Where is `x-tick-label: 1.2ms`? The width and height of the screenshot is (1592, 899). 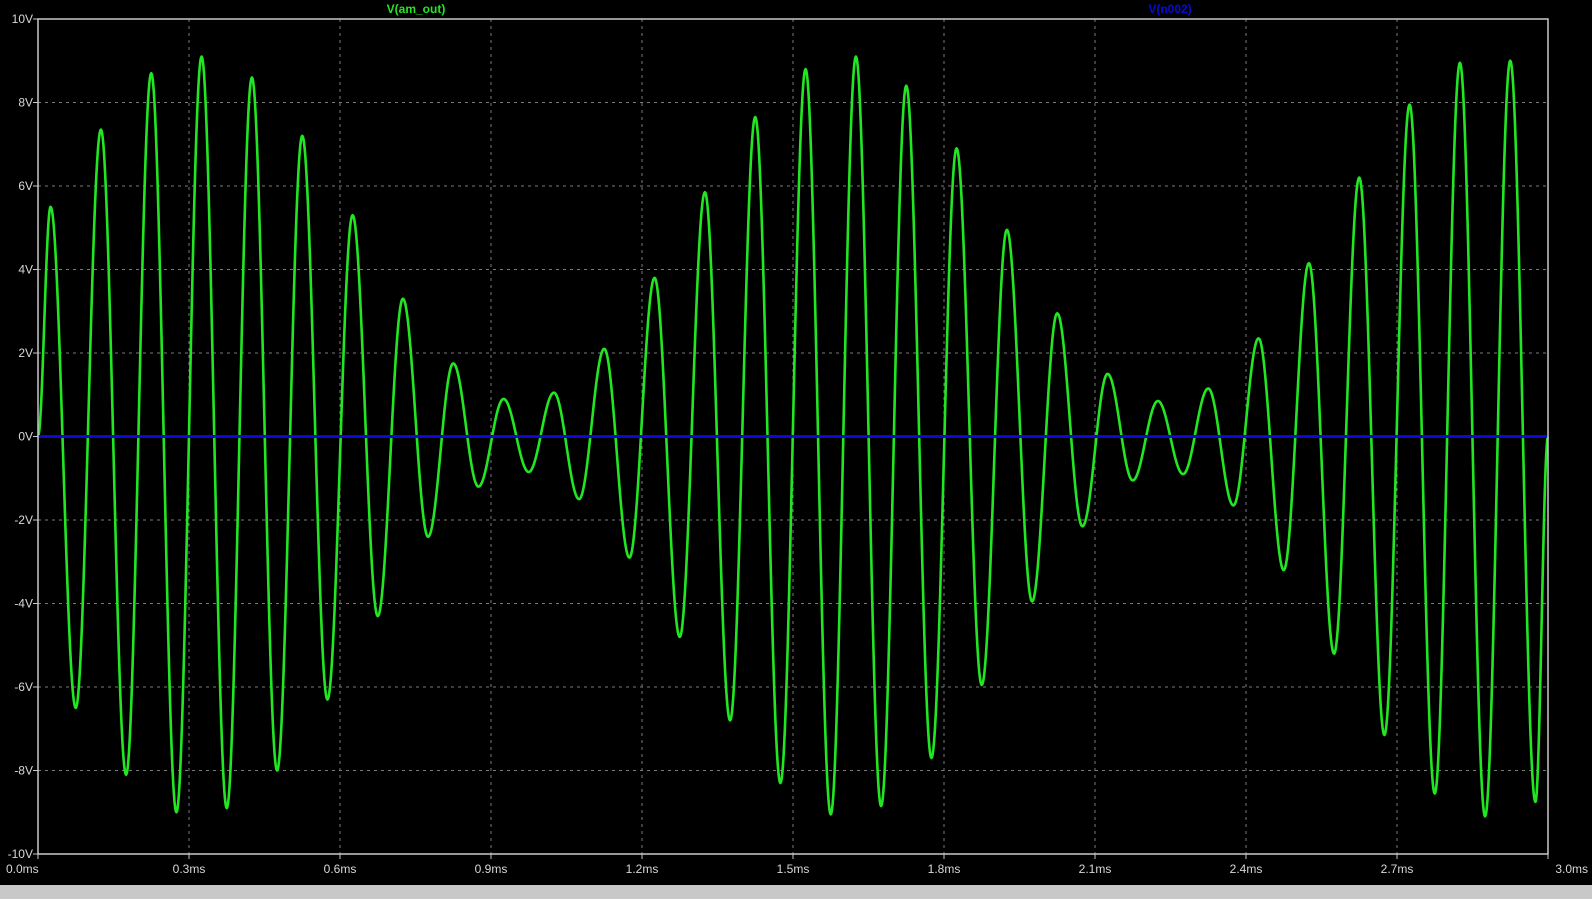
x-tick-label: 1.2ms is located at coordinates (642, 869).